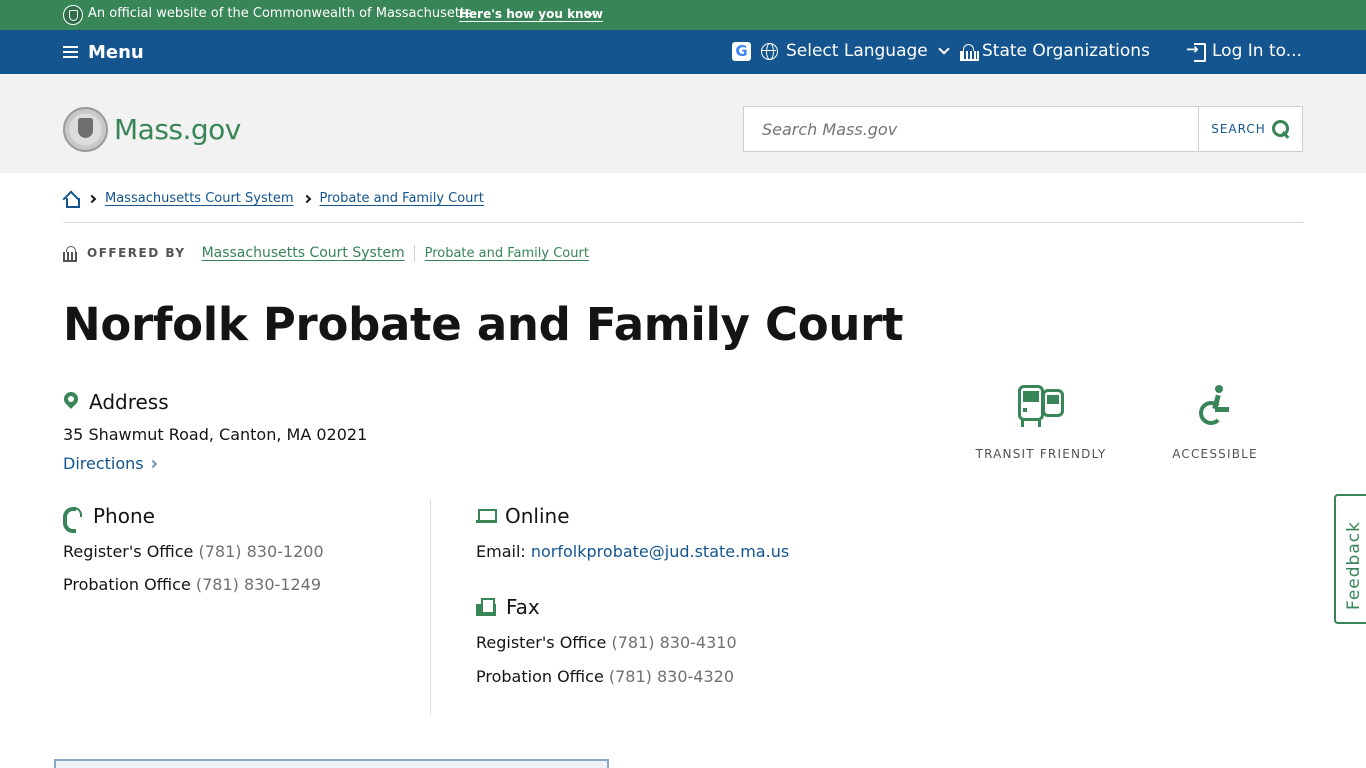 Image resolution: width=1366 pixels, height=768 pixels. What do you see at coordinates (199, 198) in the screenshot?
I see `breadcrumb-court-system: Massachusetts Court System` at bounding box center [199, 198].